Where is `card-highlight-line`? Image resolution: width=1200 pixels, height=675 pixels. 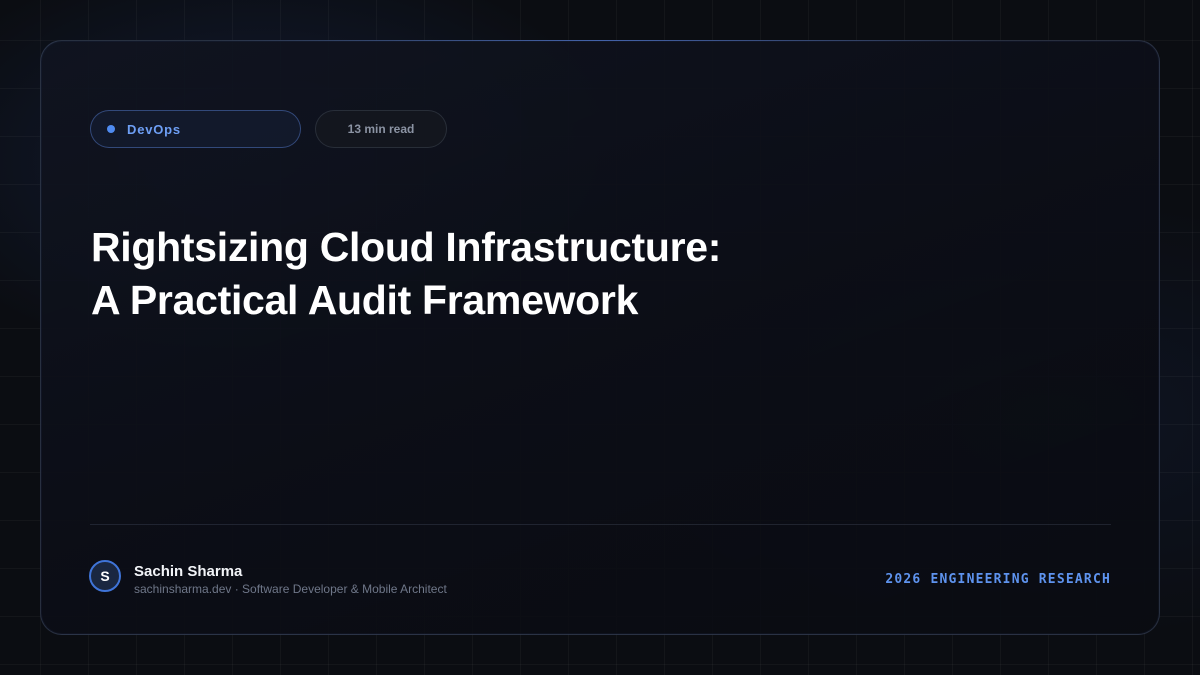
card-highlight-line is located at coordinates (600, 40).